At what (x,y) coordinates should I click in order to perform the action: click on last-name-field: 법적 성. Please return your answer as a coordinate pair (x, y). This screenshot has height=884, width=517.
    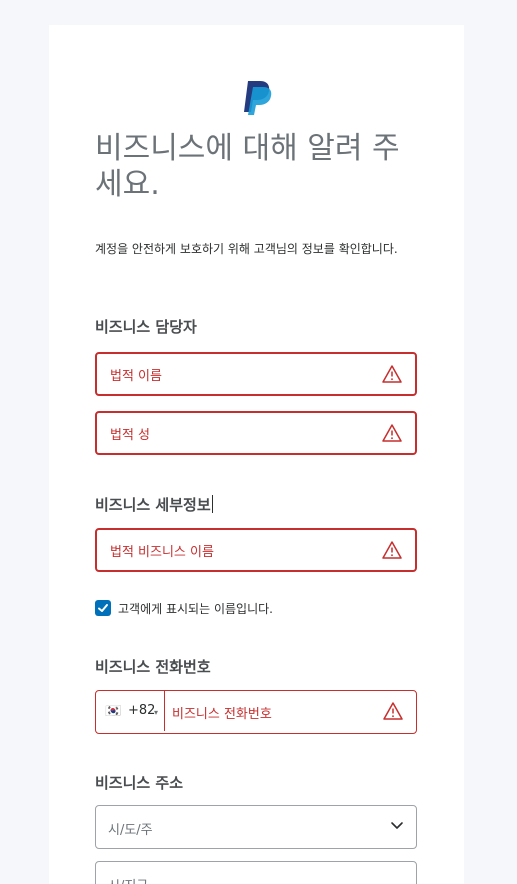
    Looking at the image, I should click on (256, 433).